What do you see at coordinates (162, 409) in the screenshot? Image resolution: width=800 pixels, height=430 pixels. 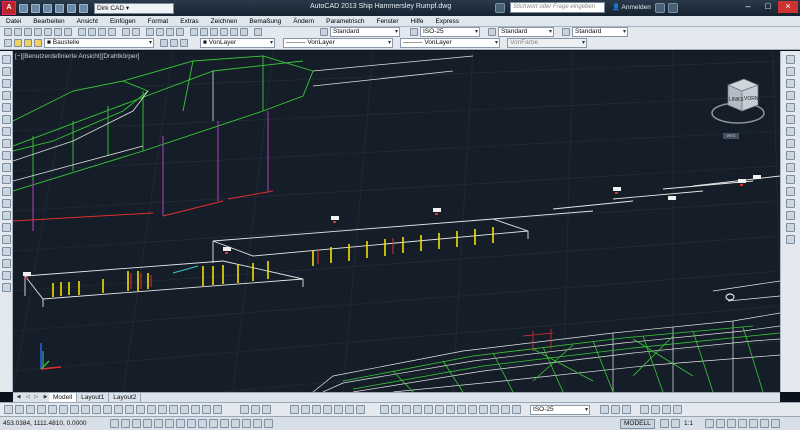 I see `center-mark-icon` at bounding box center [162, 409].